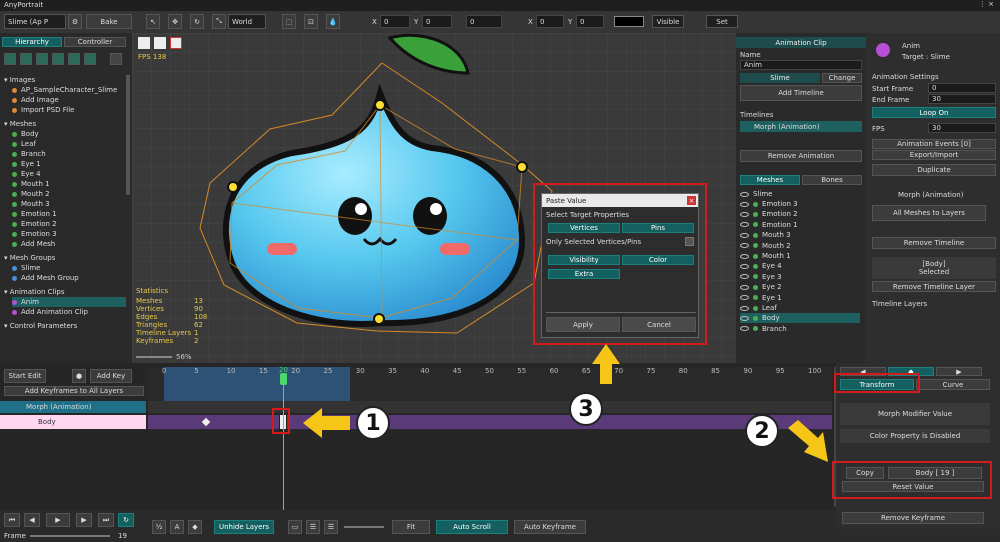 The image size is (1000, 542). I want to click on tab-bones: Bones, so click(832, 180).